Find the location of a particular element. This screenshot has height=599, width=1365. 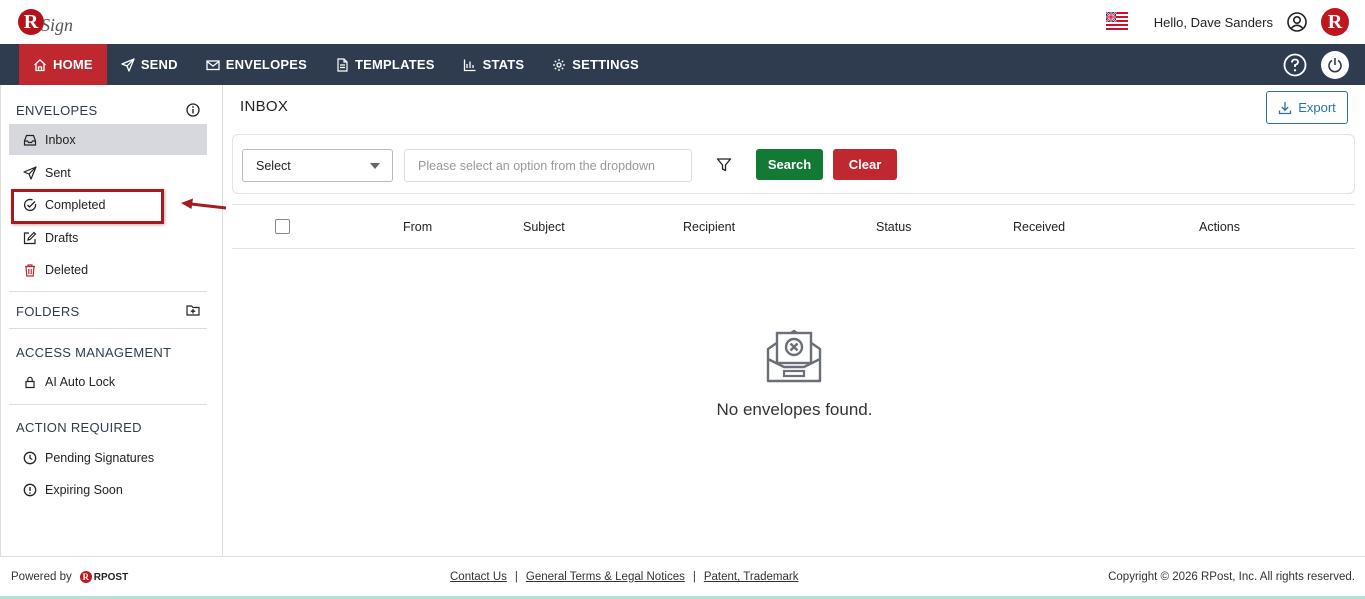

lock-icon is located at coordinates (30, 382).